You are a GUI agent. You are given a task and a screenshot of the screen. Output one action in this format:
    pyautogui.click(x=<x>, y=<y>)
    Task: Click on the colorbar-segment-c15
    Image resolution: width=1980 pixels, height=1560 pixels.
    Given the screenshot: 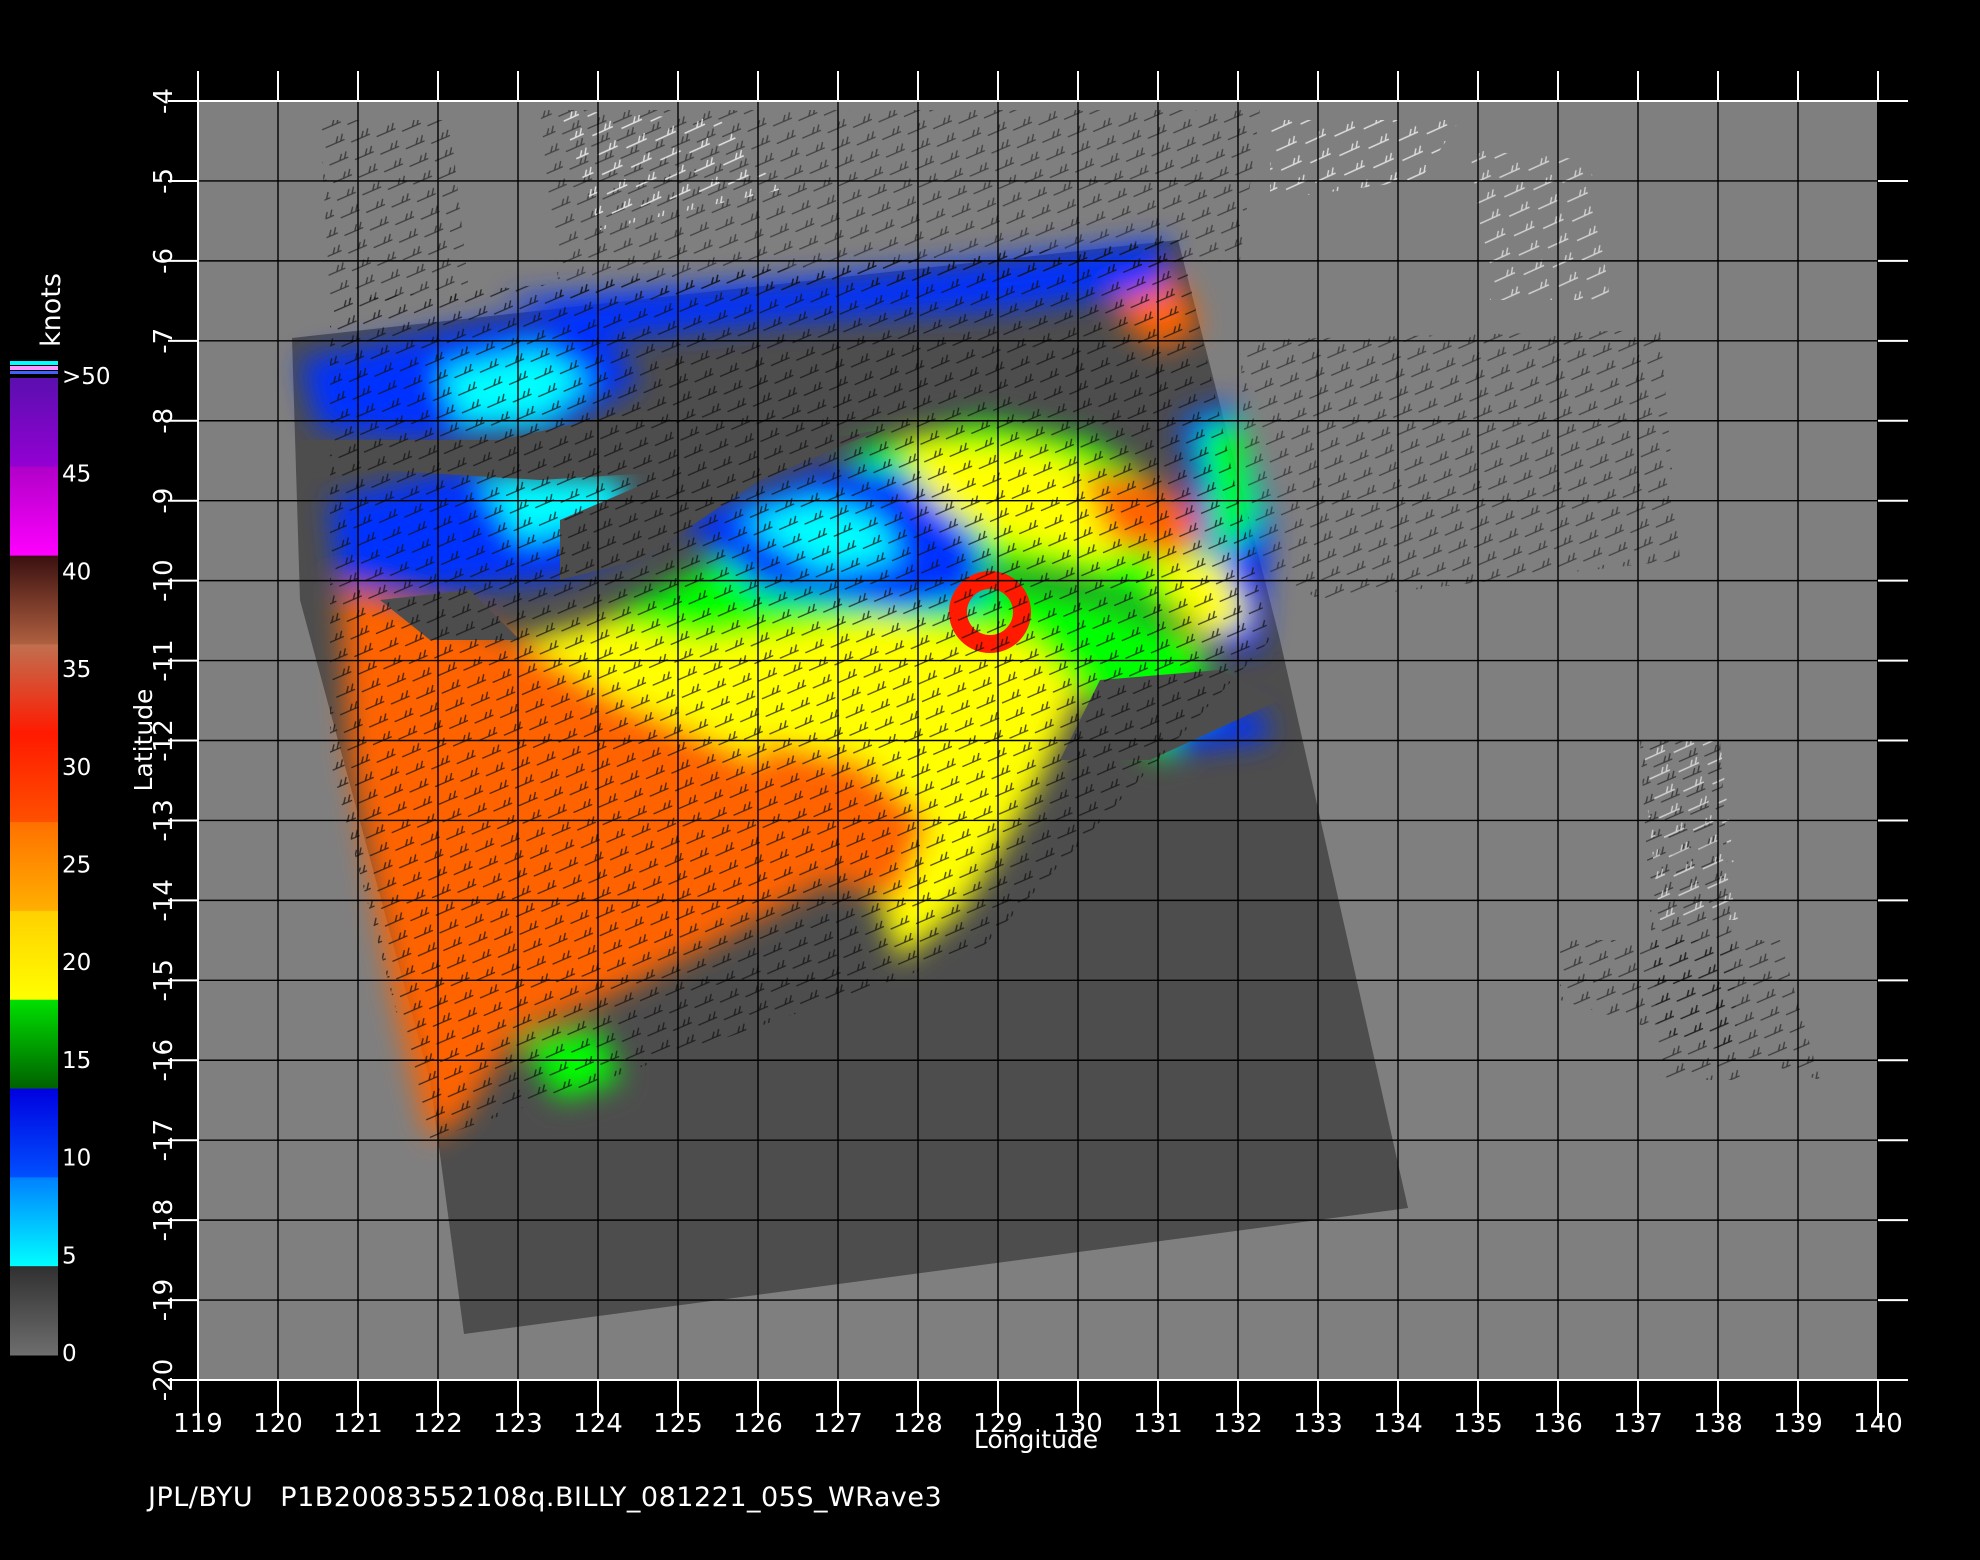 What is the action you would take?
    pyautogui.click(x=34, y=1044)
    